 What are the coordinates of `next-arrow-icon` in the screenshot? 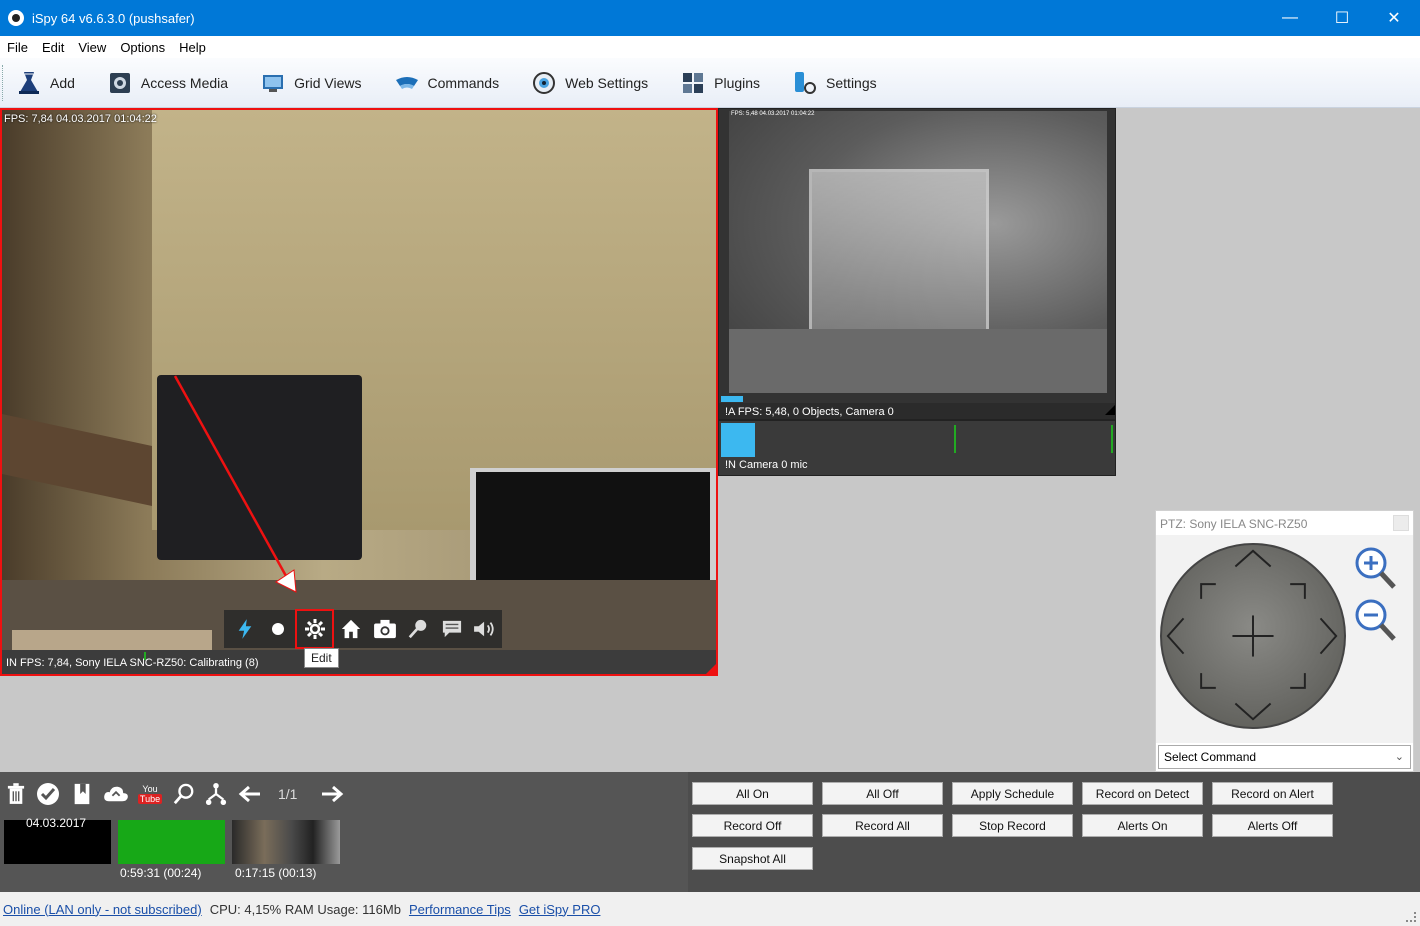 It's located at (332, 794).